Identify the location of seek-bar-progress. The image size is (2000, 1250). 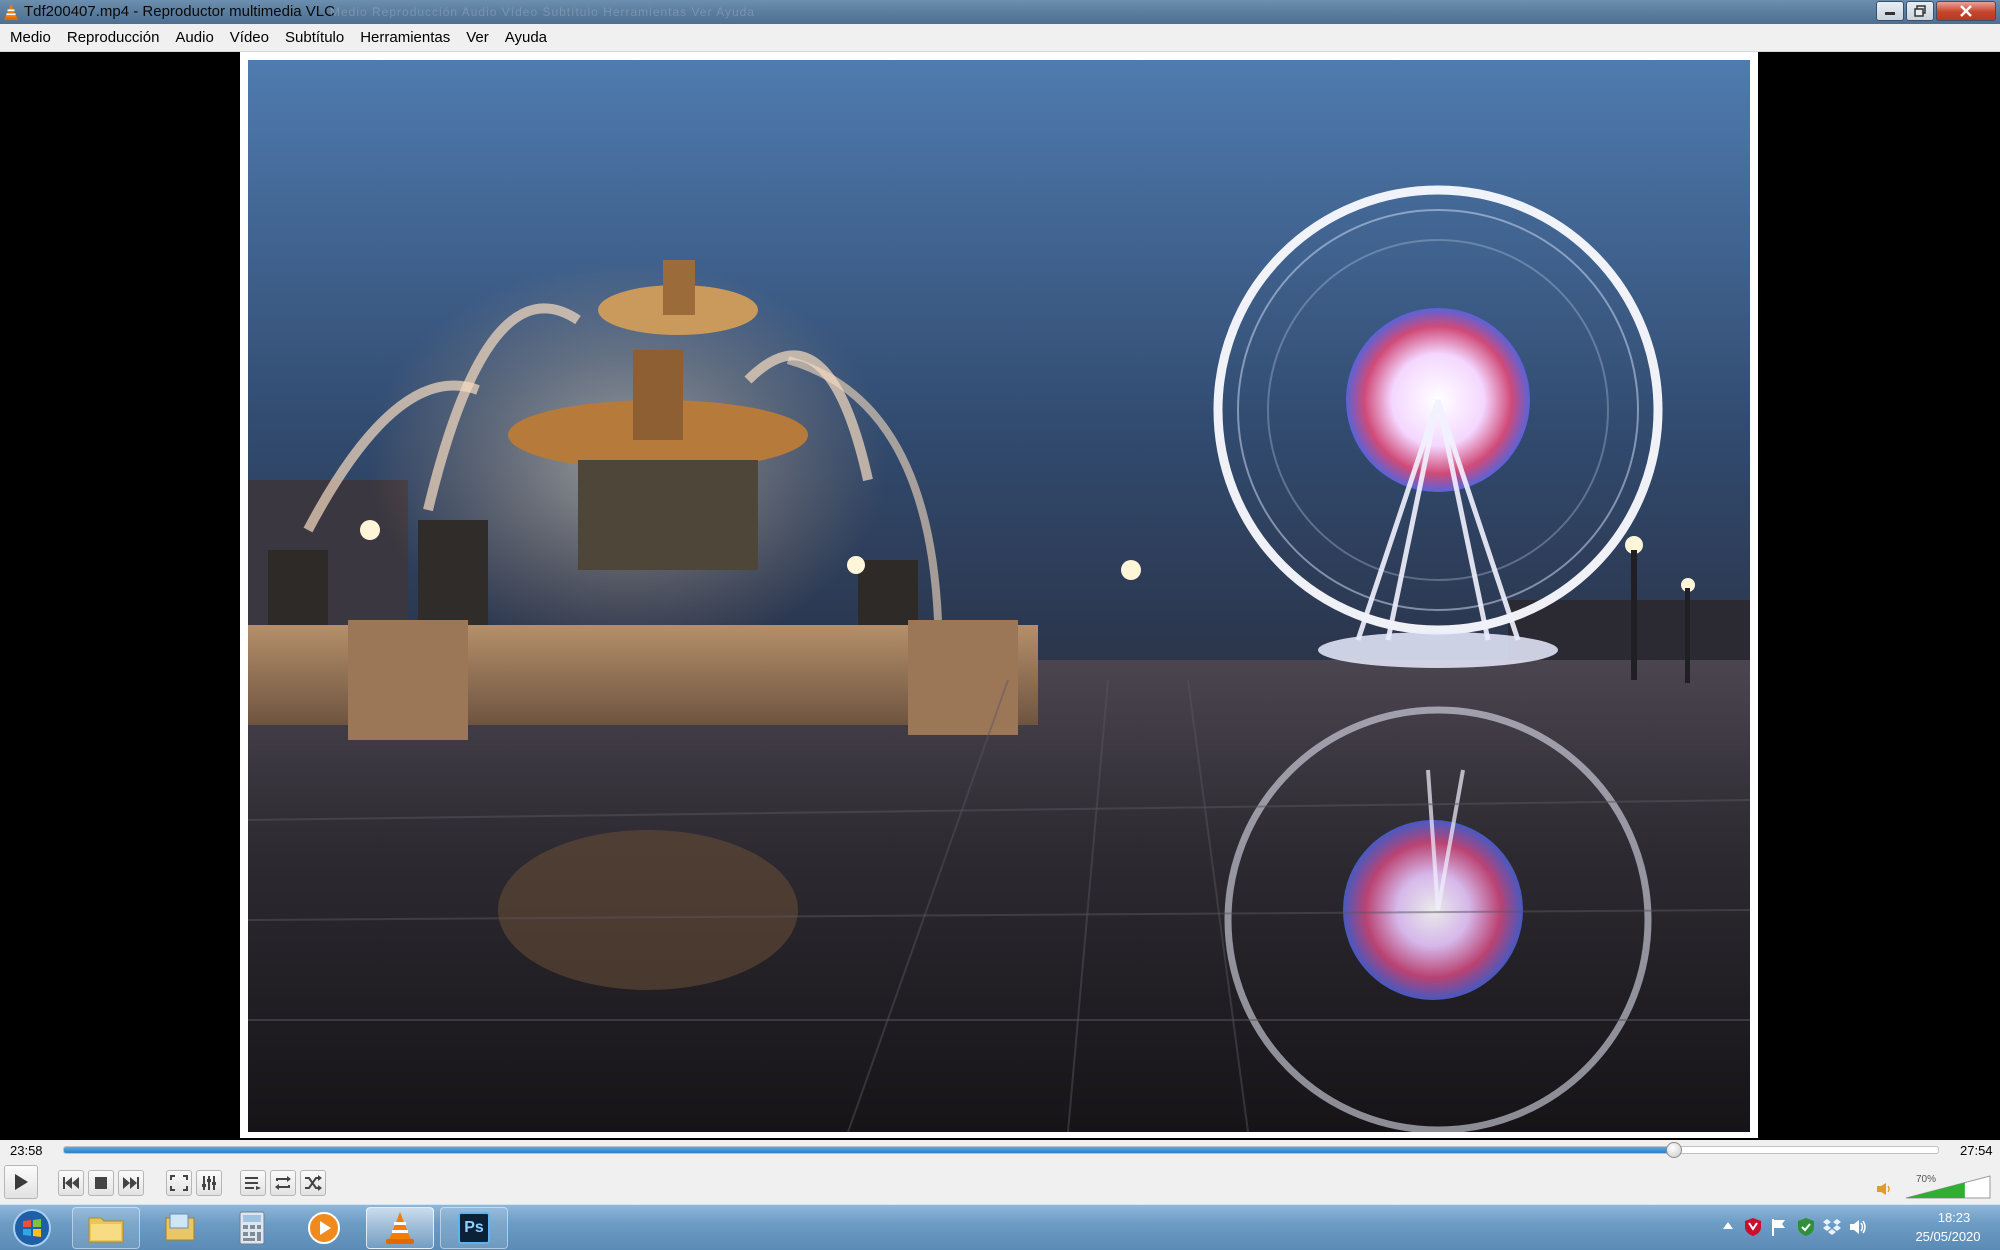
(869, 1150).